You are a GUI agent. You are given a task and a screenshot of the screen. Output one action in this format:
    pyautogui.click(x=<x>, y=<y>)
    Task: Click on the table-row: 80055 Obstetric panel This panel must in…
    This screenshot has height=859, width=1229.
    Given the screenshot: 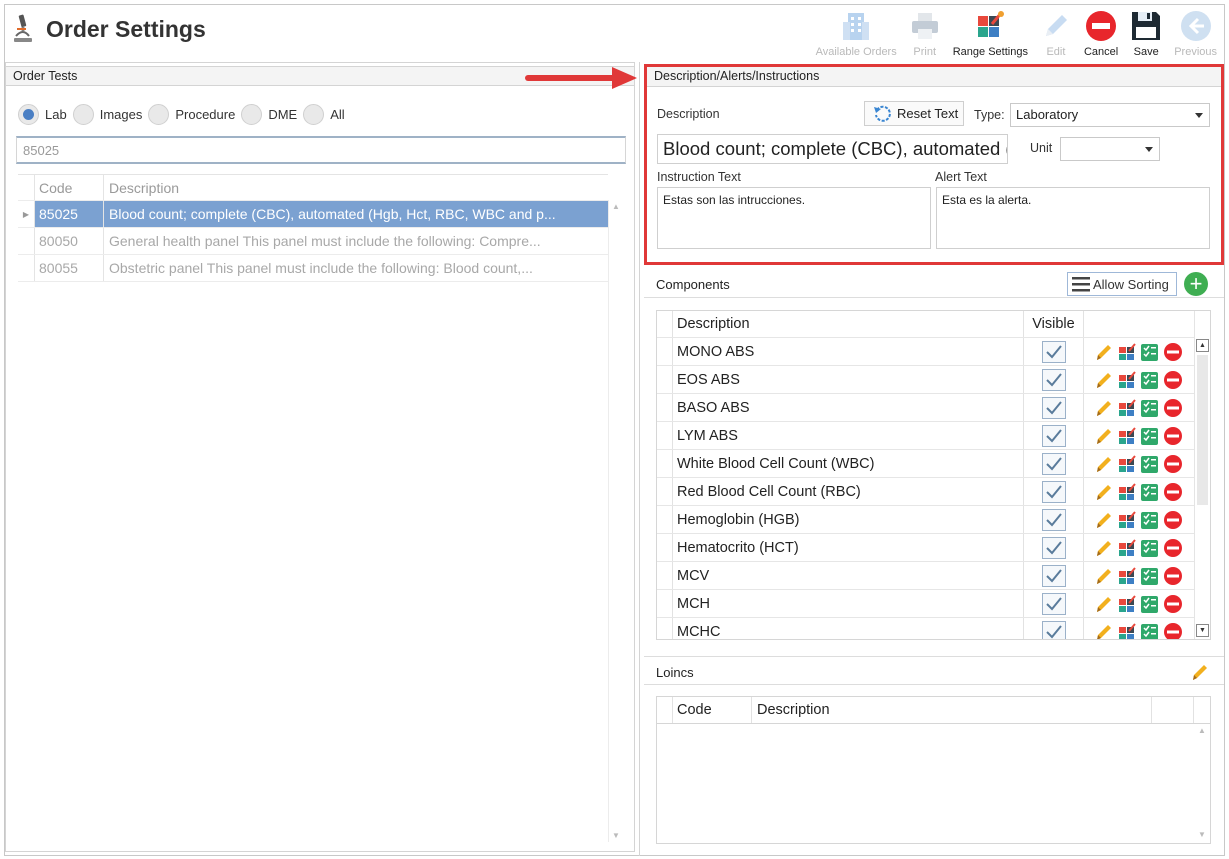 What is the action you would take?
    pyautogui.click(x=313, y=268)
    